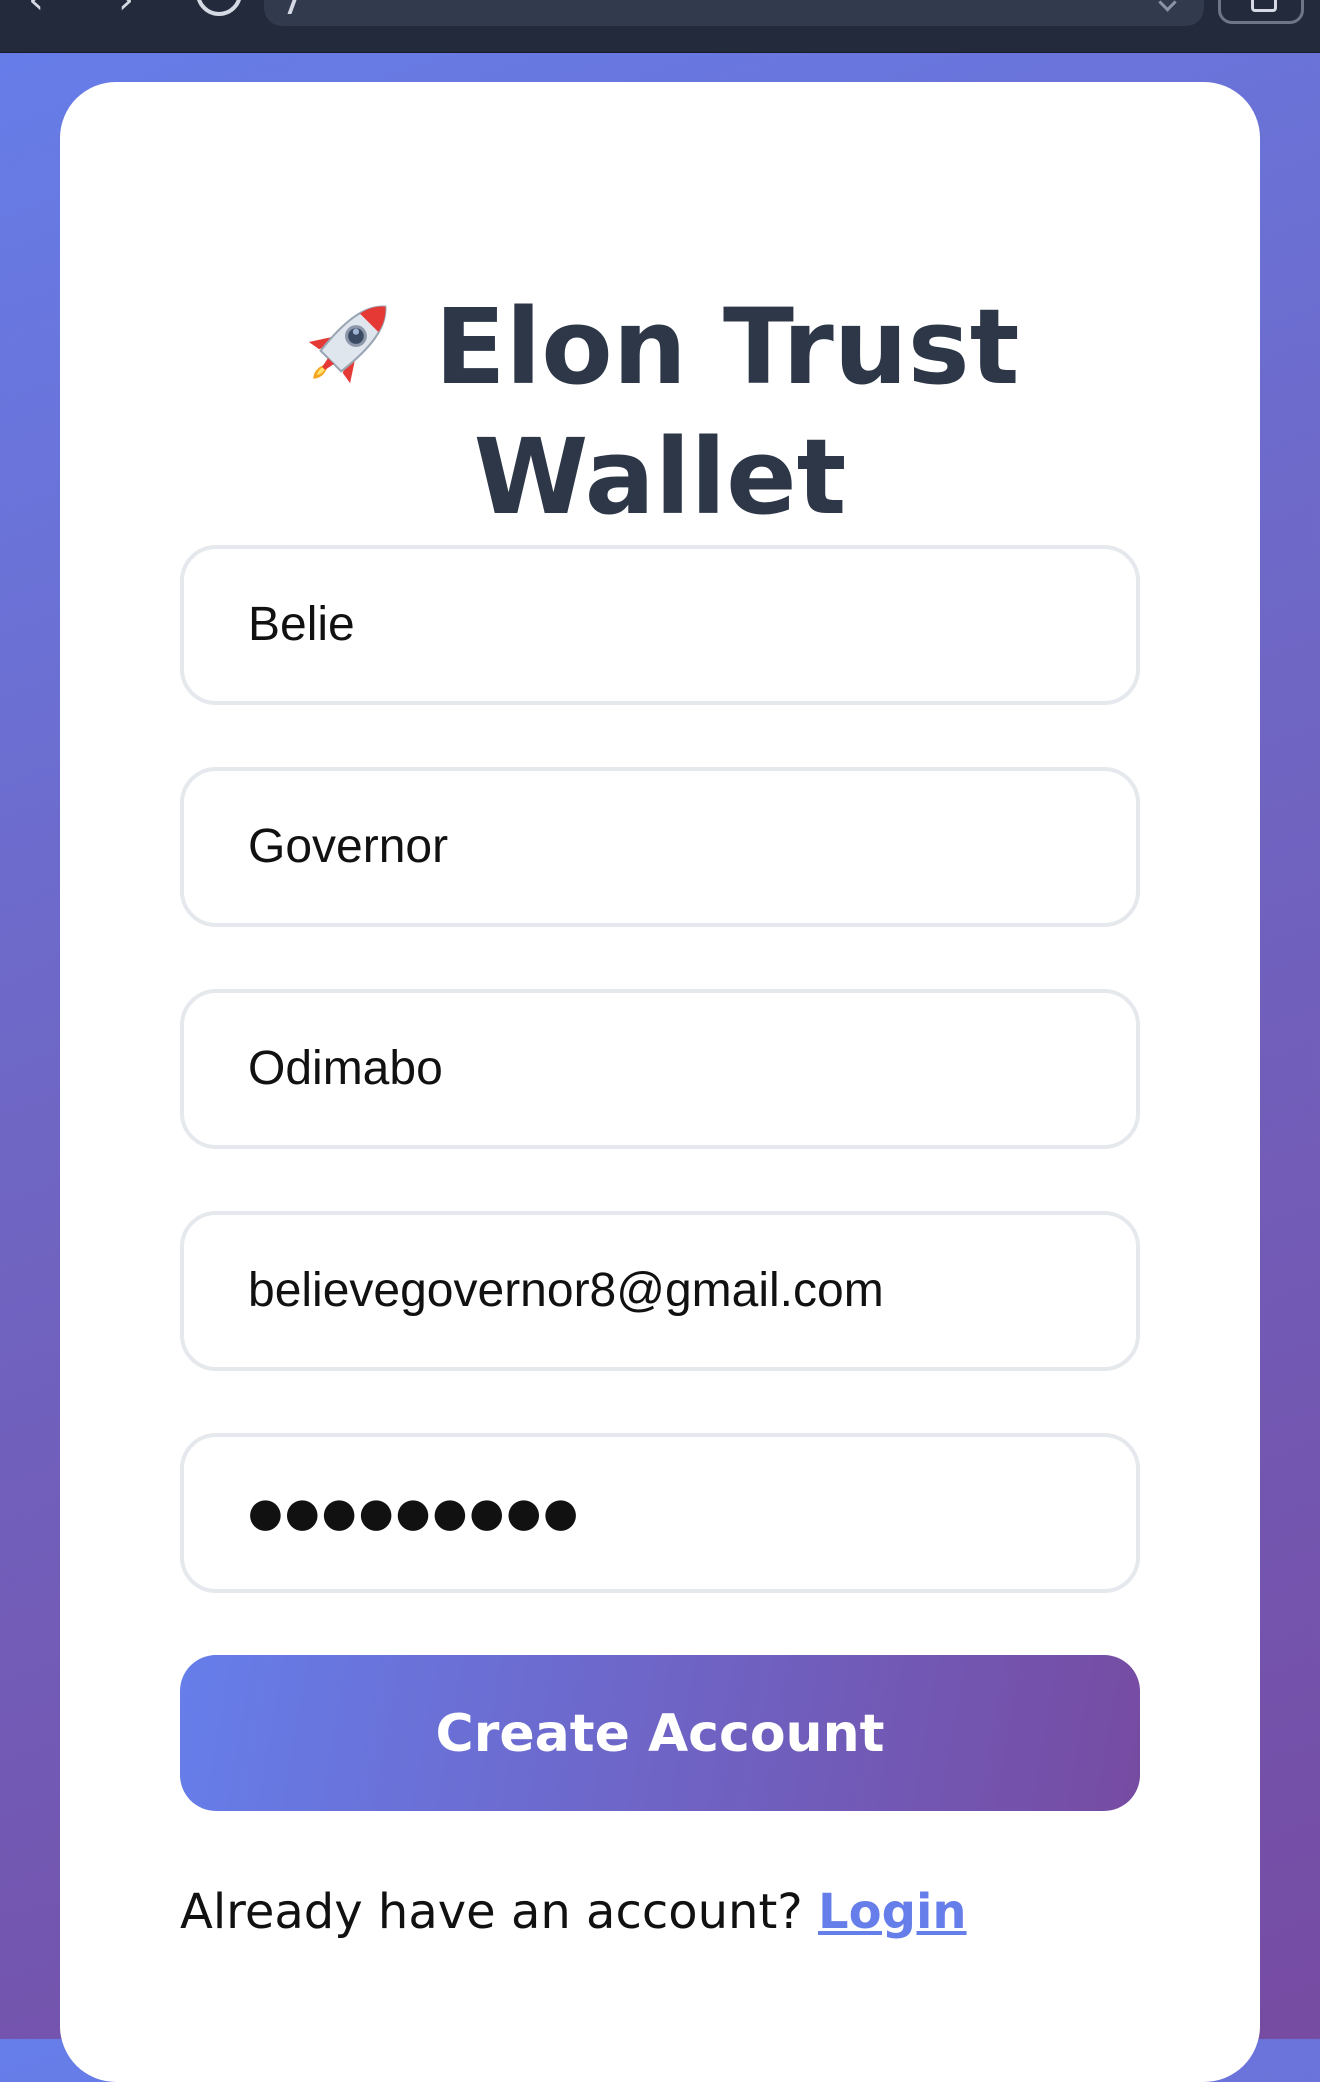 This screenshot has width=1320, height=2082. Describe the element at coordinates (734, 13) in the screenshot. I see `address-bar` at that location.